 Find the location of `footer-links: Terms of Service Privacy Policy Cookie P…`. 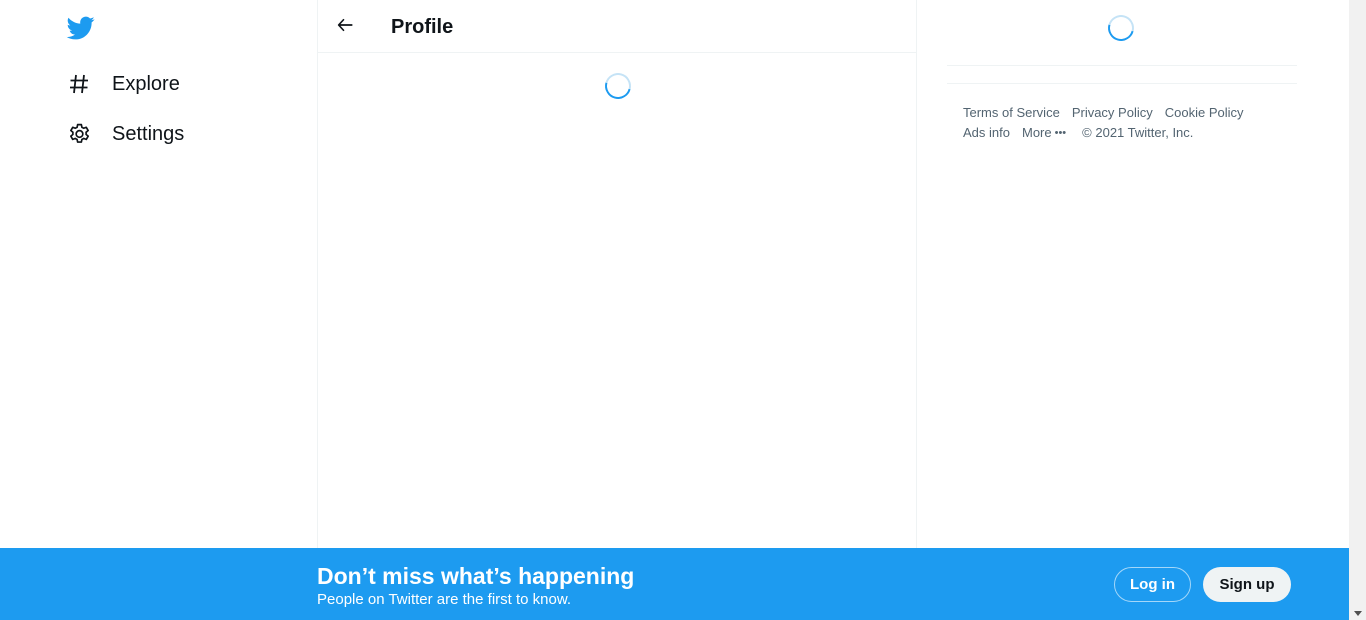

footer-links: Terms of Service Privacy Policy Cookie P… is located at coordinates (1123, 123).